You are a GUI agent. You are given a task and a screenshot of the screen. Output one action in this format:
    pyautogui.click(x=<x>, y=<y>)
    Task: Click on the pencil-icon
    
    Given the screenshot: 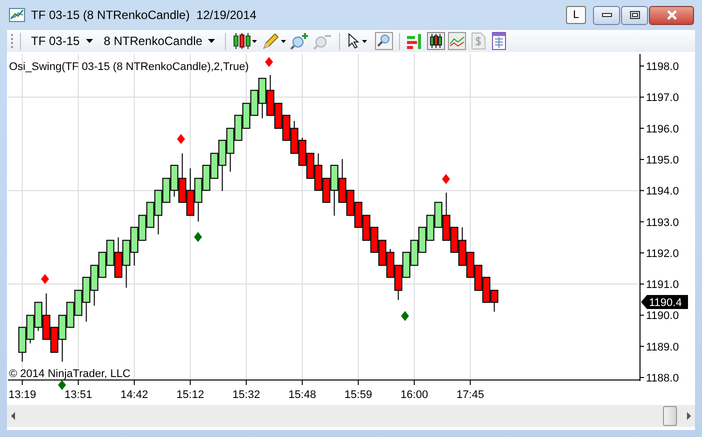 What is the action you would take?
    pyautogui.click(x=274, y=41)
    